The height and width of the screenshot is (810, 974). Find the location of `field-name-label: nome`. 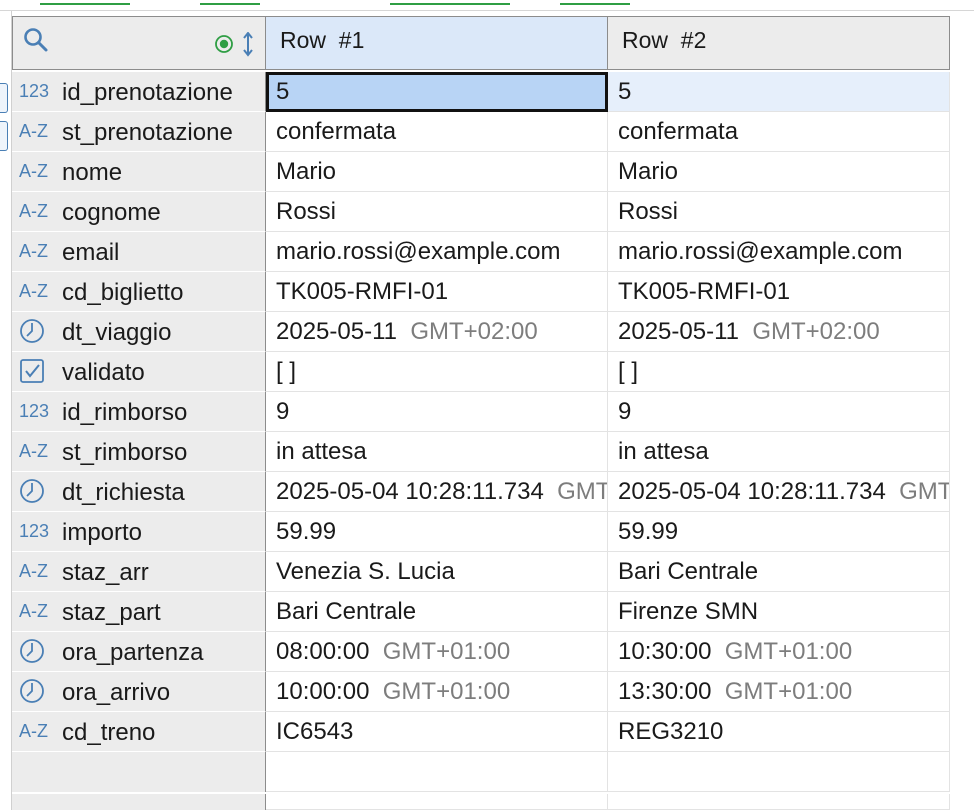

field-name-label: nome is located at coordinates (92, 172).